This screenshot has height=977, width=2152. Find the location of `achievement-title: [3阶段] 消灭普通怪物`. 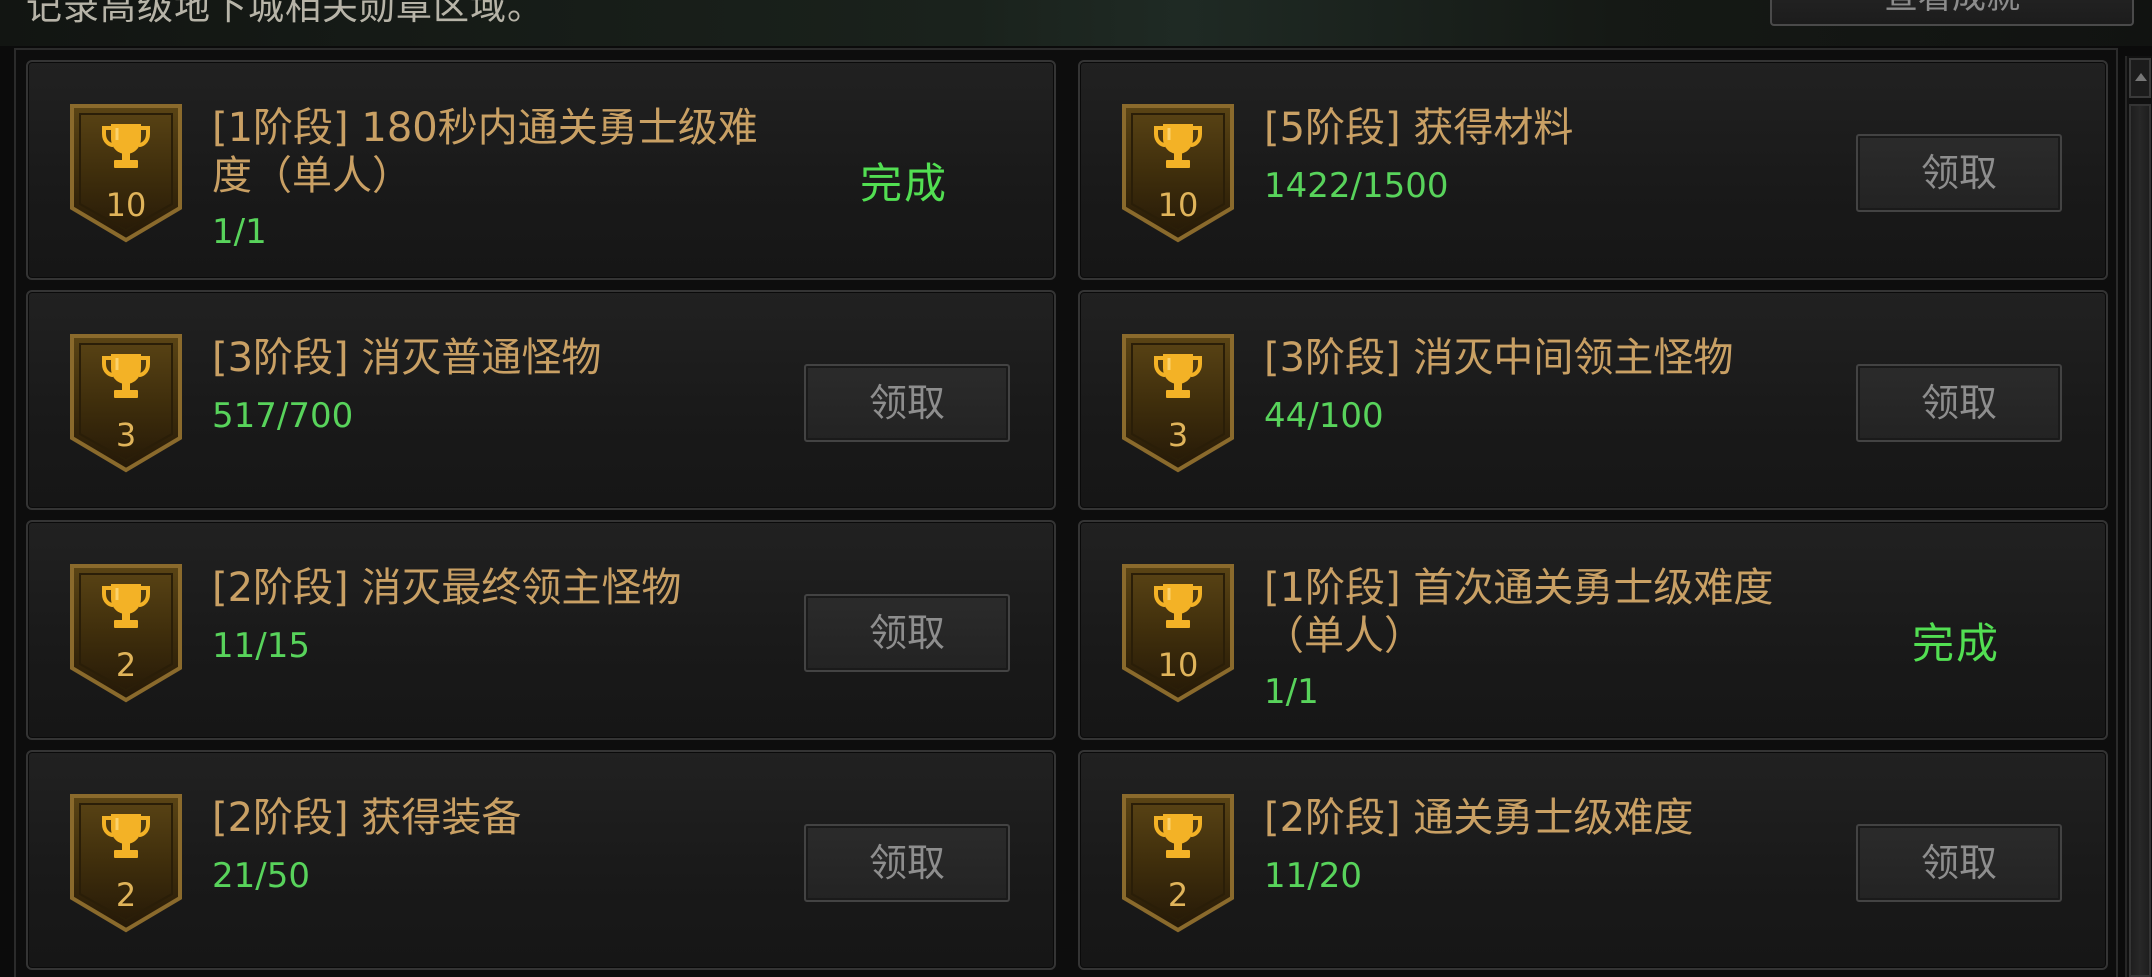

achievement-title: [3阶段] 消灭普通怪物 is located at coordinates (407, 358).